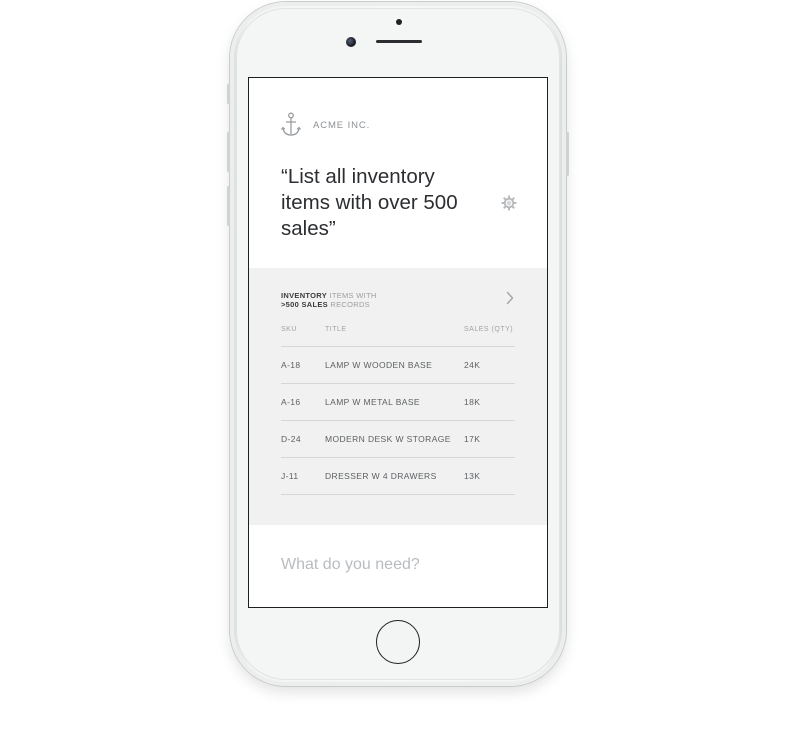  I want to click on results-title: INVENTORY ITEMS WITH >500 SALES RECORDS, so click(329, 300).